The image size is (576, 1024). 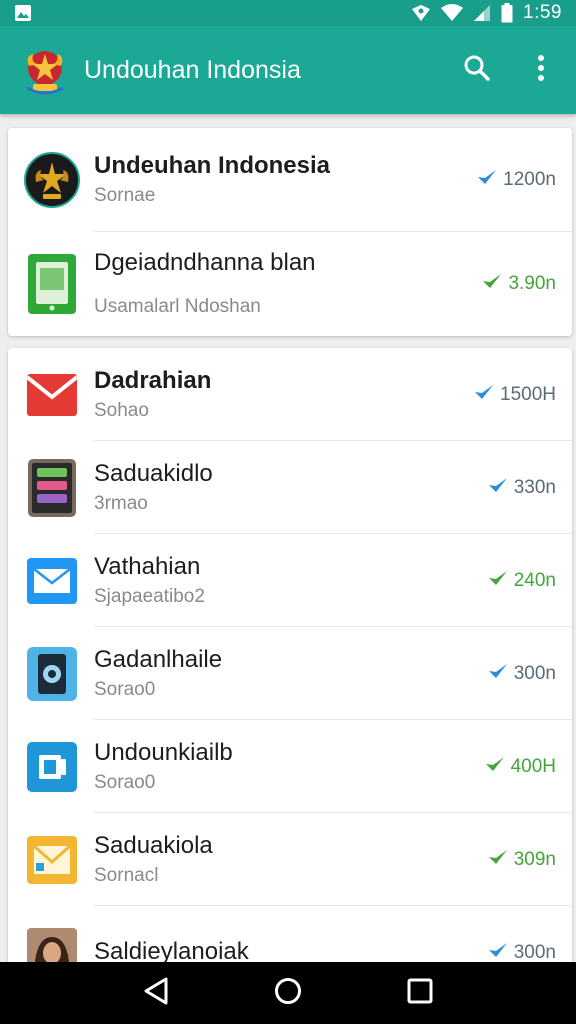 I want to click on more-vert-icon, so click(x=541, y=70).